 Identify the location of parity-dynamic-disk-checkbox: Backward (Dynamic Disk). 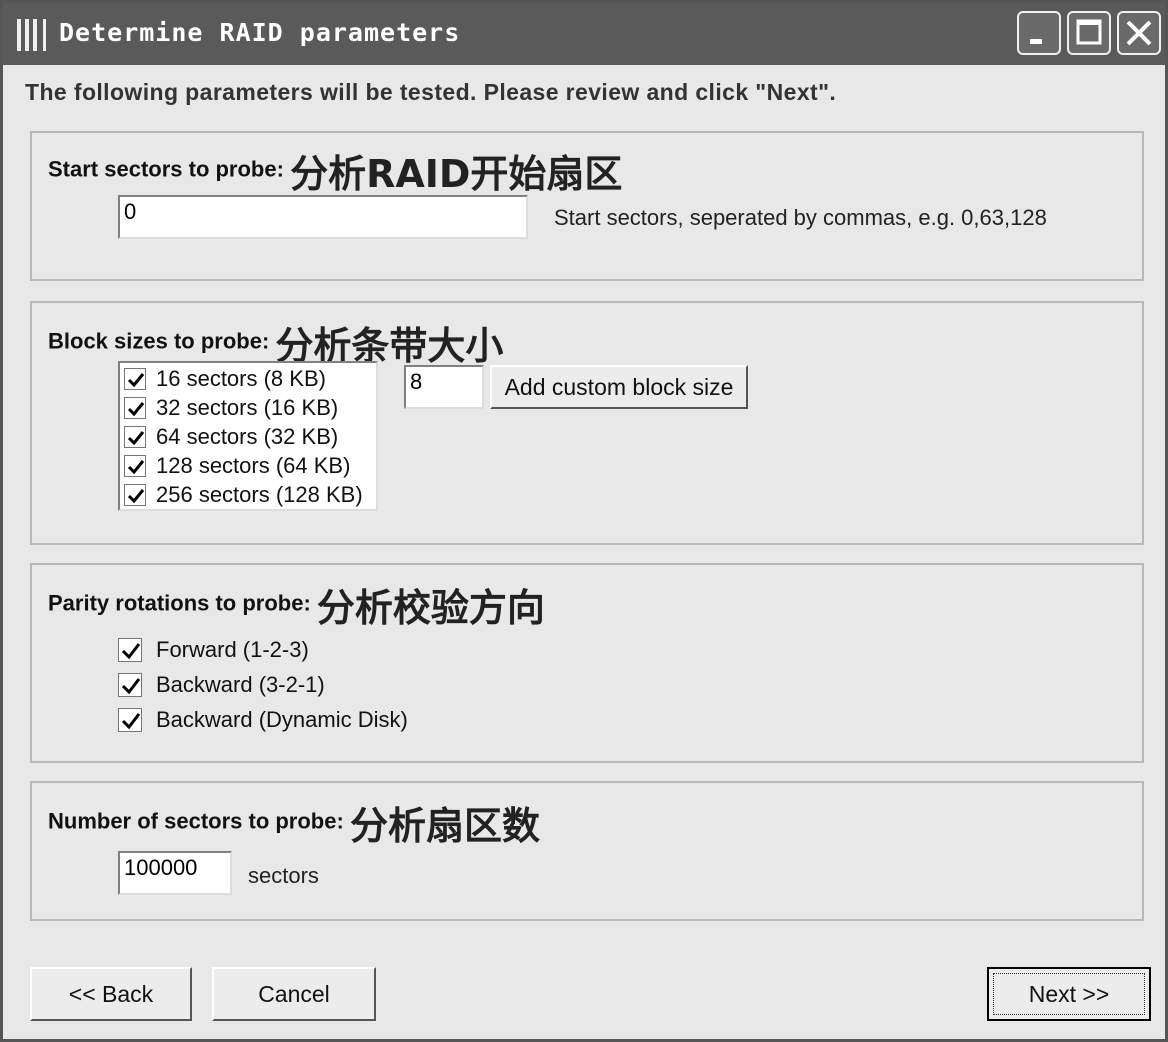
(263, 720).